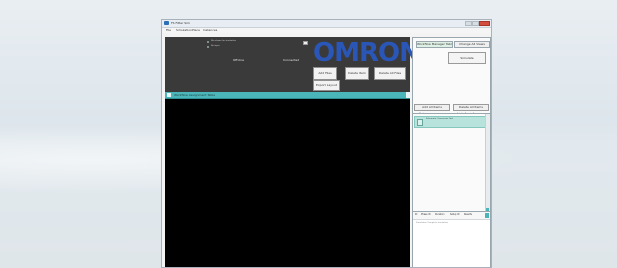 The image size is (617, 268). I want to click on maximize-button, so click(475, 23).